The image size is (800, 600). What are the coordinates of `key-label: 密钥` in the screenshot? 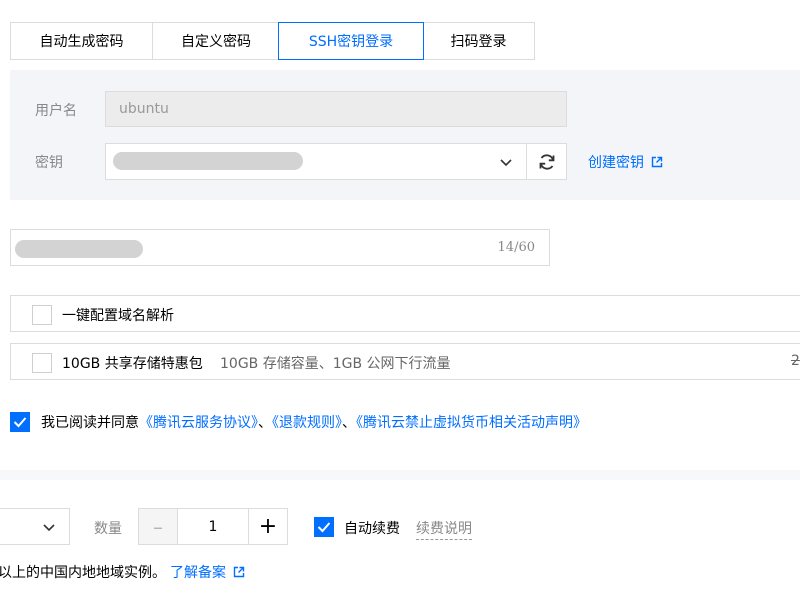 It's located at (49, 163).